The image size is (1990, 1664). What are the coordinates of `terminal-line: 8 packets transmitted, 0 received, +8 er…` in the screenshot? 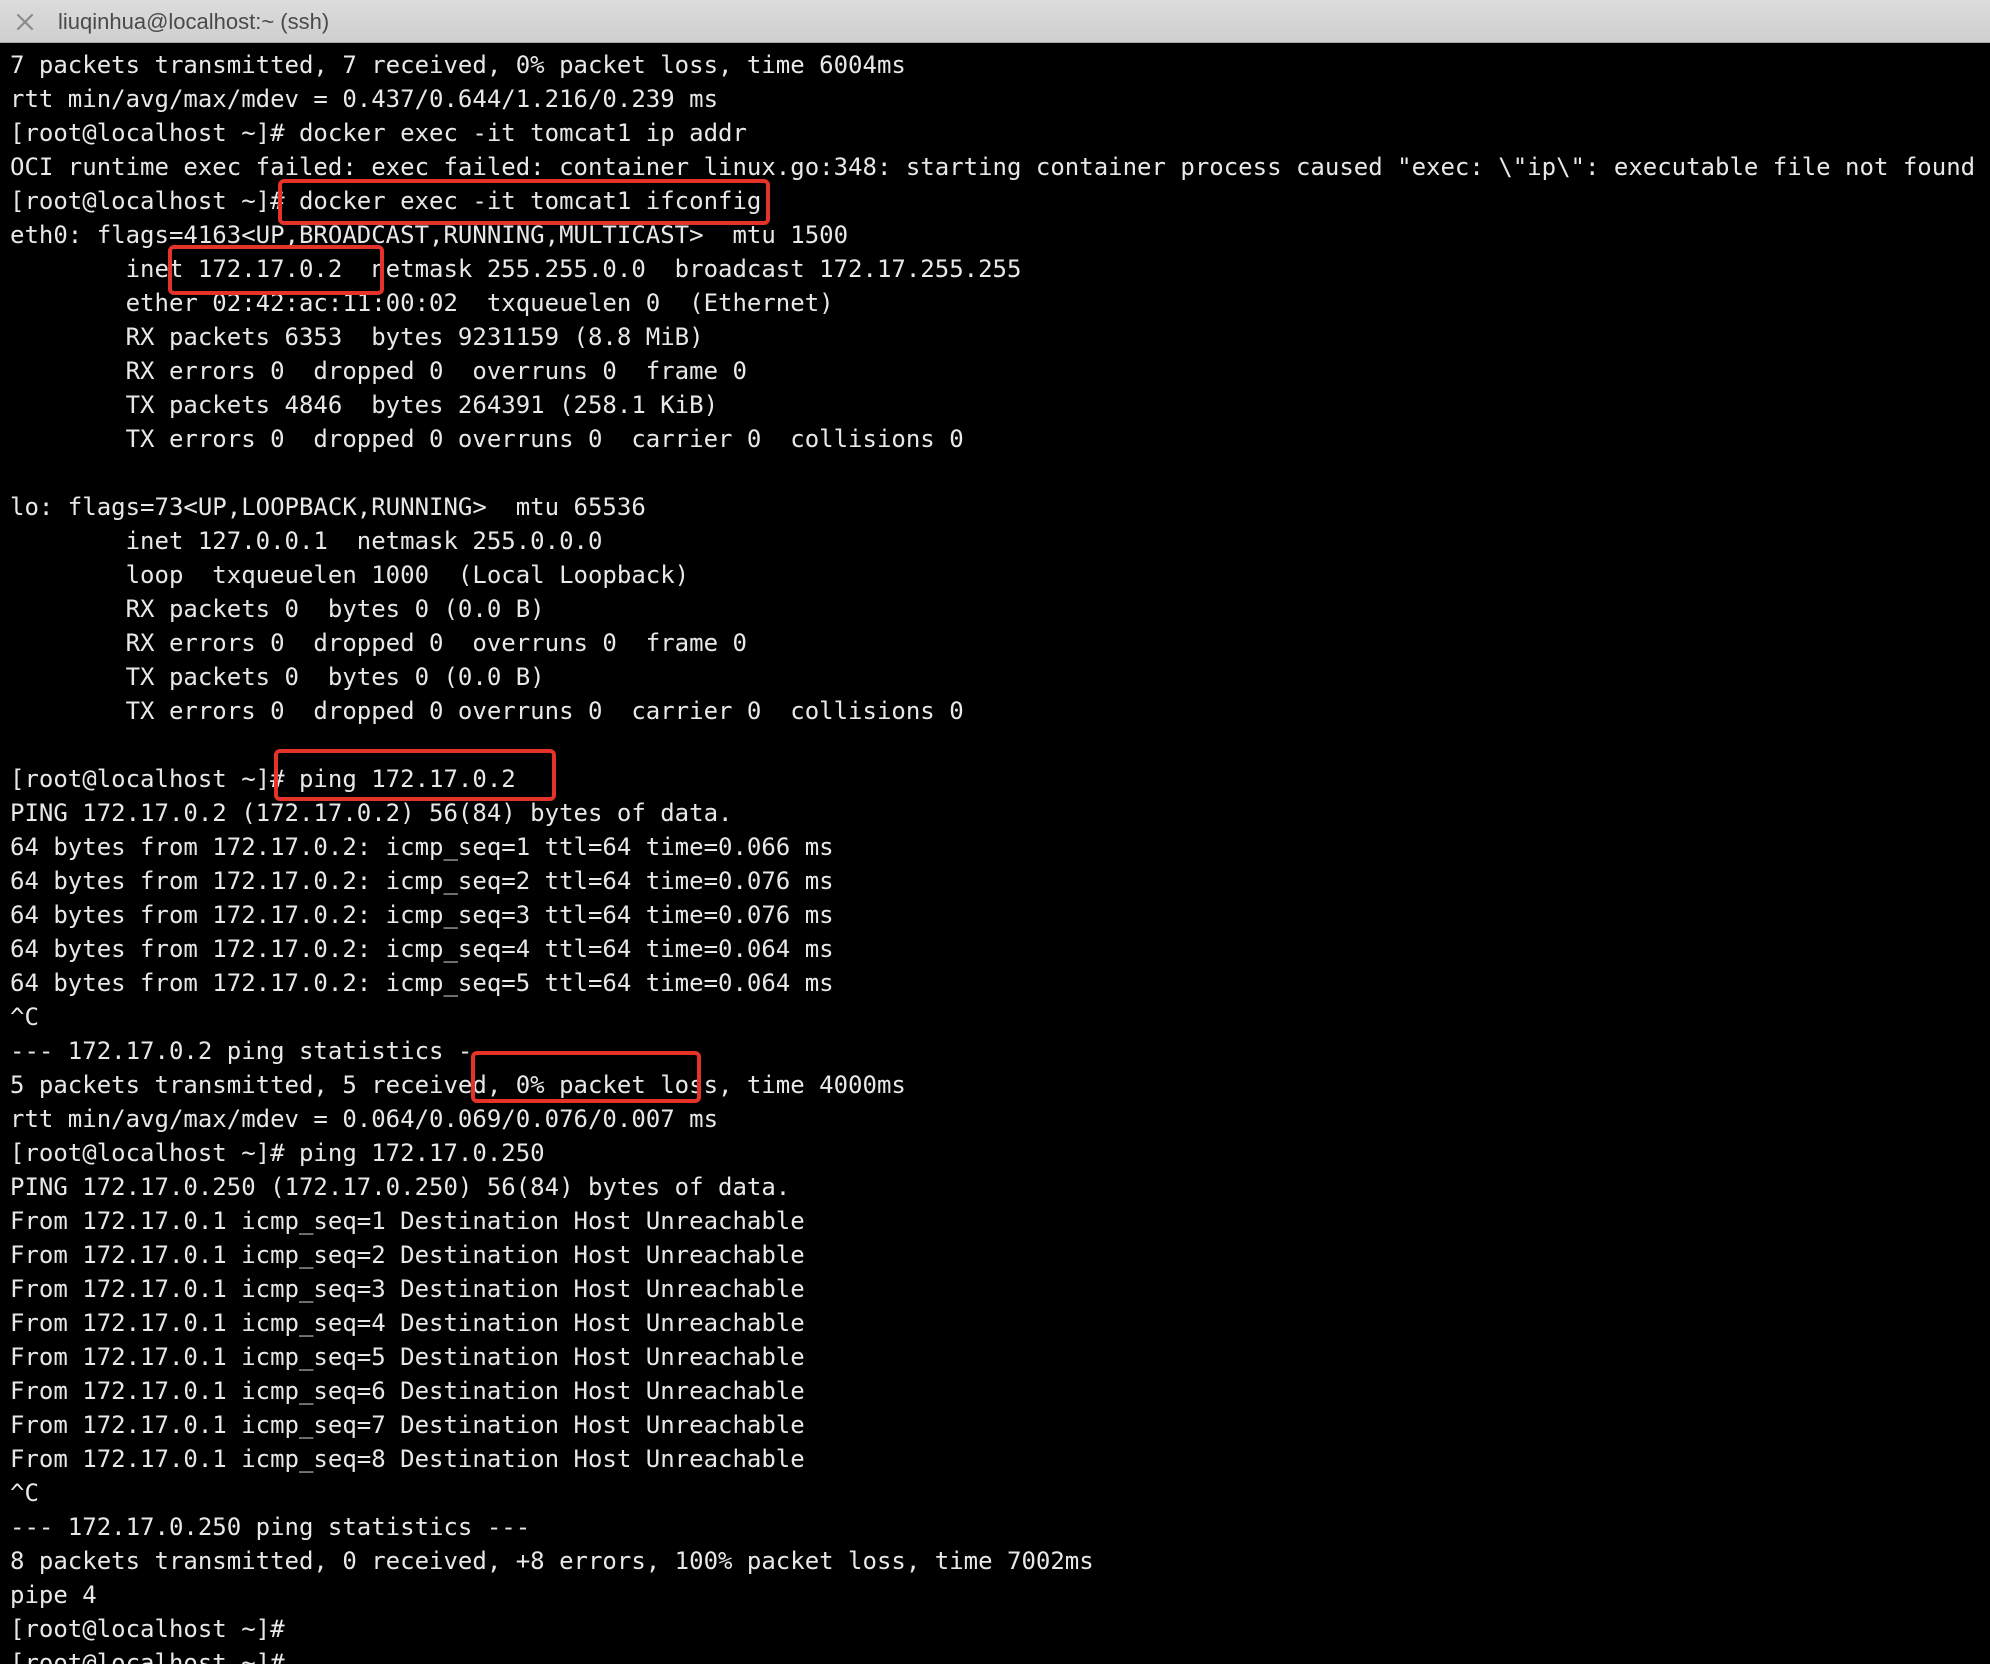 It's located at (552, 1561).